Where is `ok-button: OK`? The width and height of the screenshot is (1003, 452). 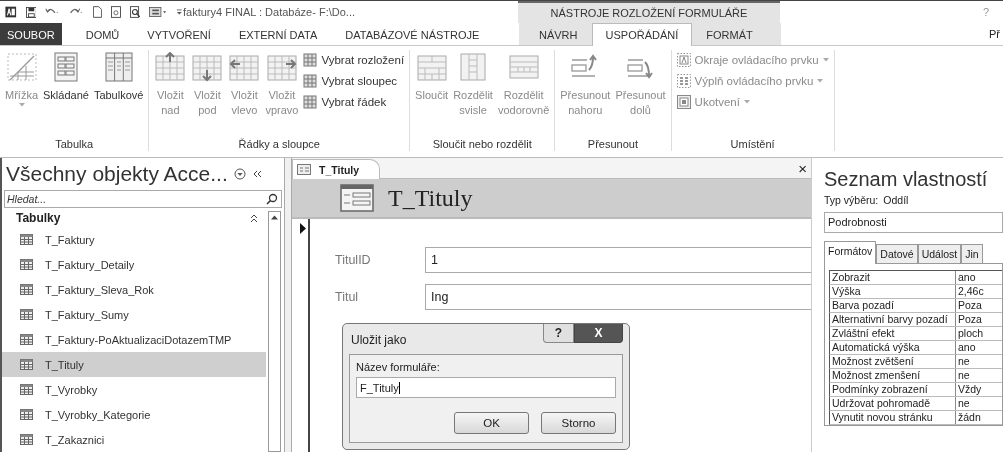
ok-button: OK is located at coordinates (491, 423).